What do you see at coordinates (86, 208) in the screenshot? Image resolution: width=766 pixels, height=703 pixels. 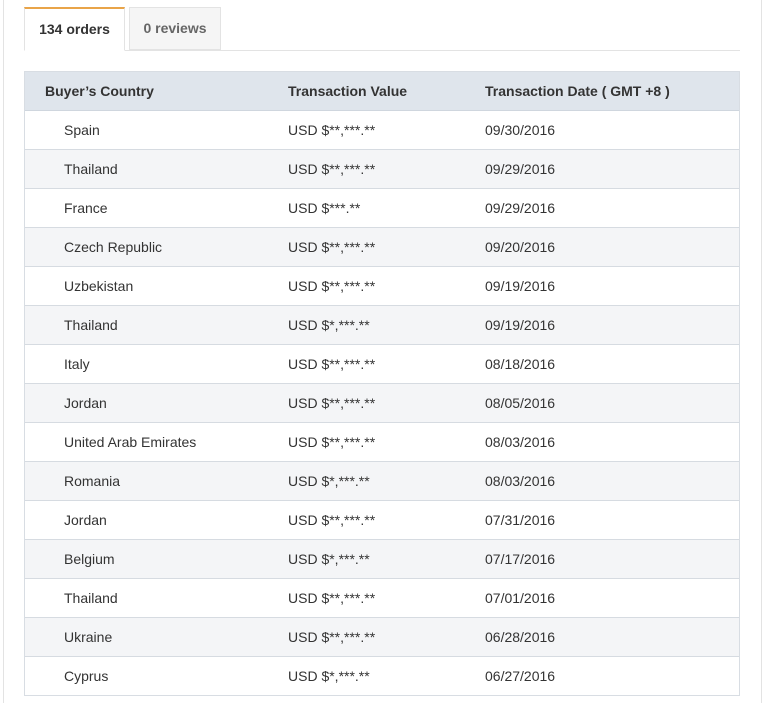 I see `country-name: France` at bounding box center [86, 208].